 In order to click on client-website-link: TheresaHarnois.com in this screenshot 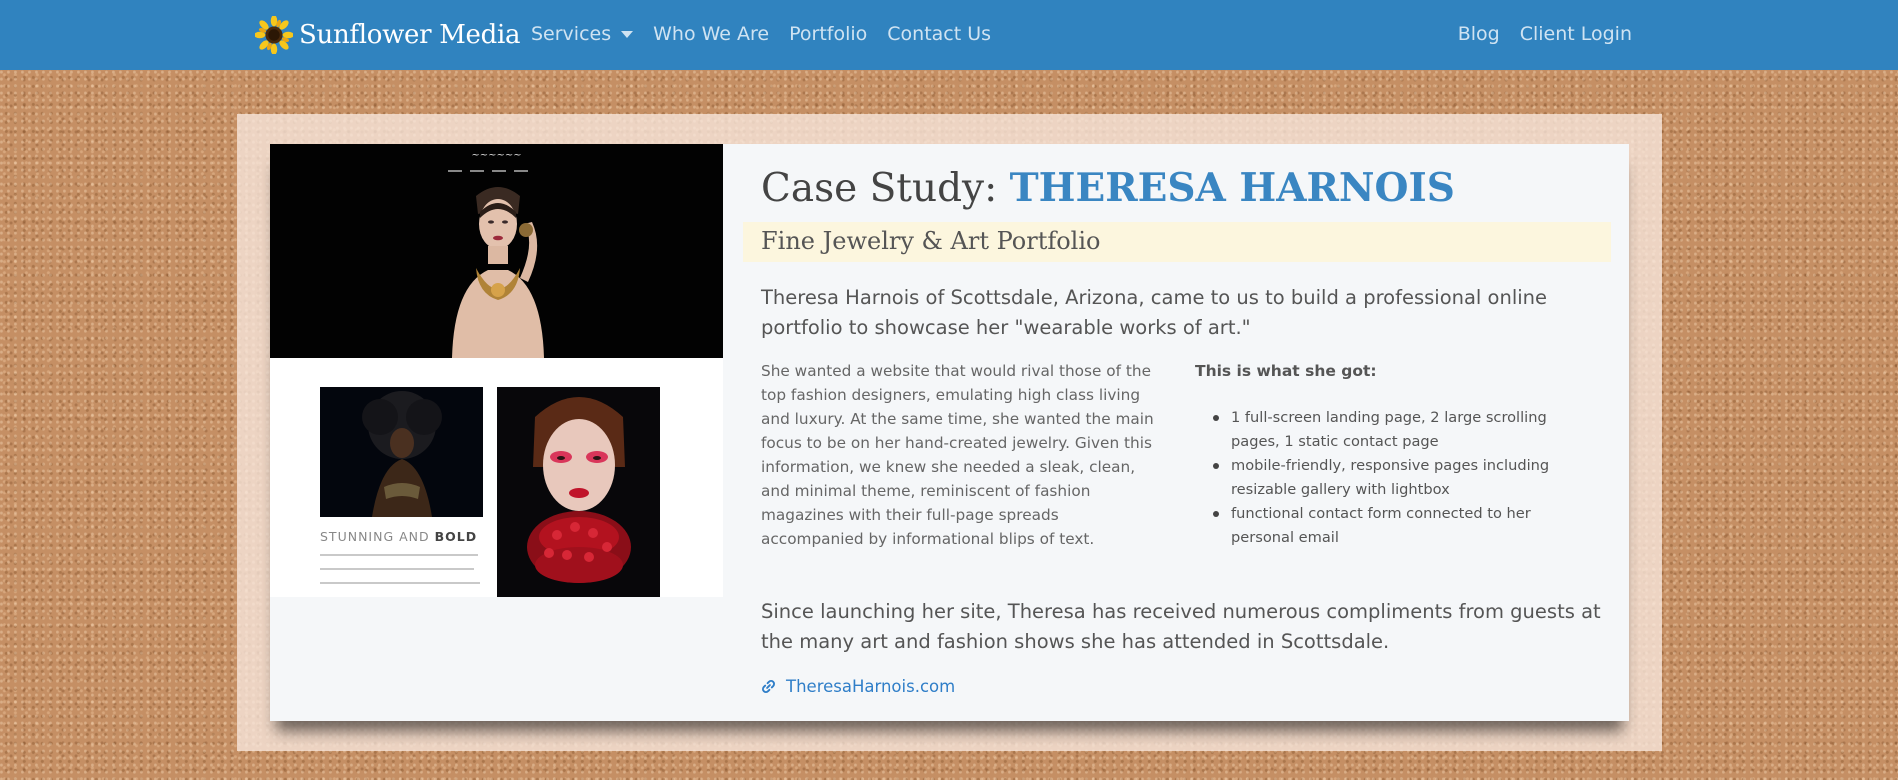, I will do `click(858, 686)`.